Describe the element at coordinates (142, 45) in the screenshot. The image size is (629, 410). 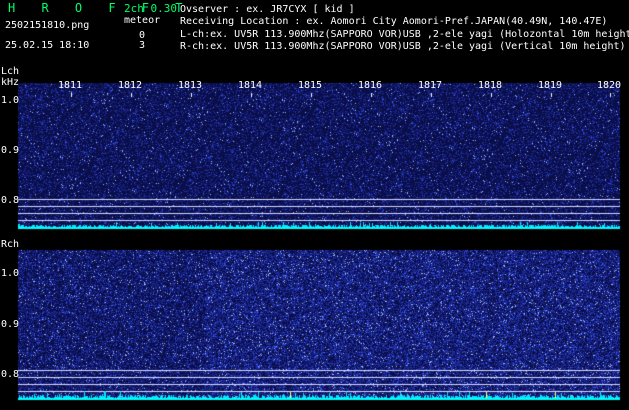
I see `meteor-count-rch: 3` at that location.